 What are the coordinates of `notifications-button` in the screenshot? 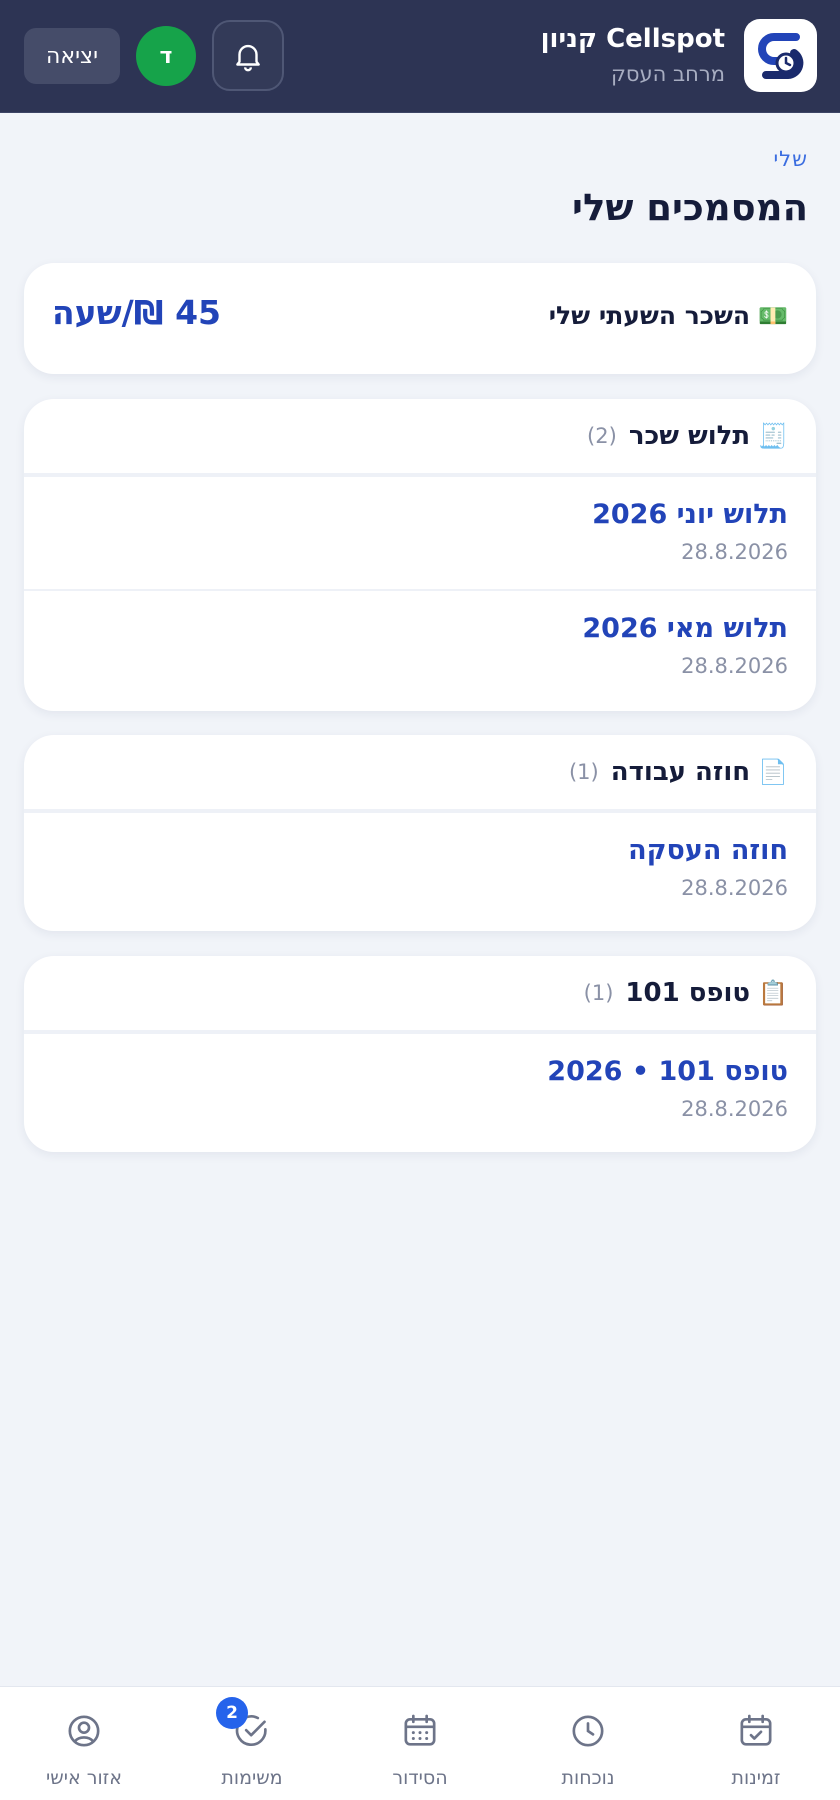 It's located at (248, 55).